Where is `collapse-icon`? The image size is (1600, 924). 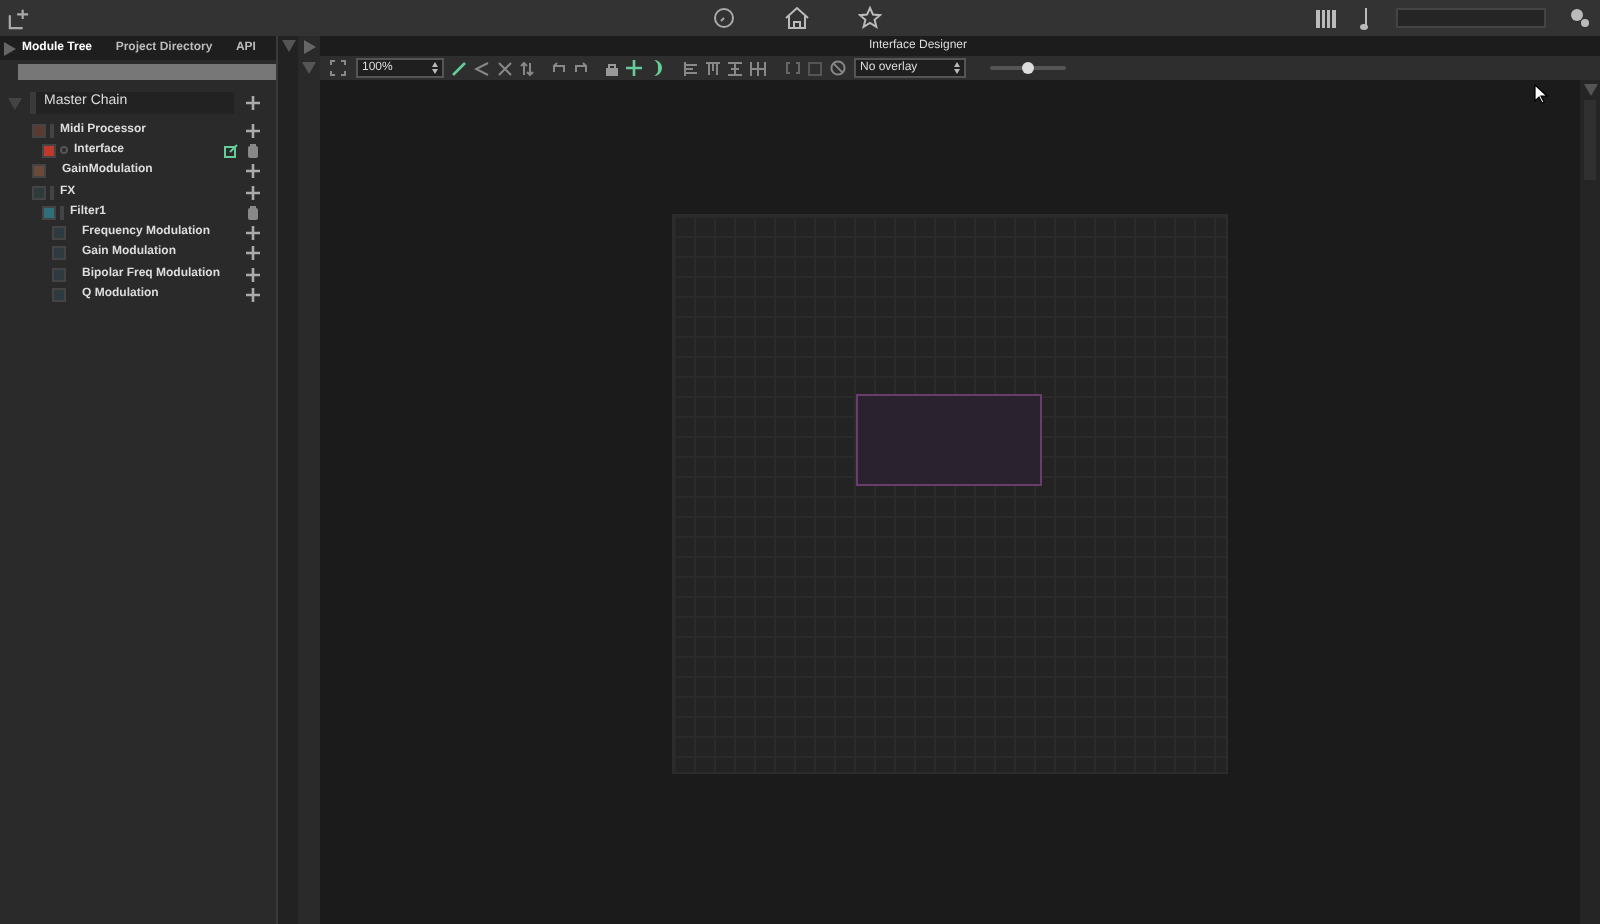 collapse-icon is located at coordinates (10, 48).